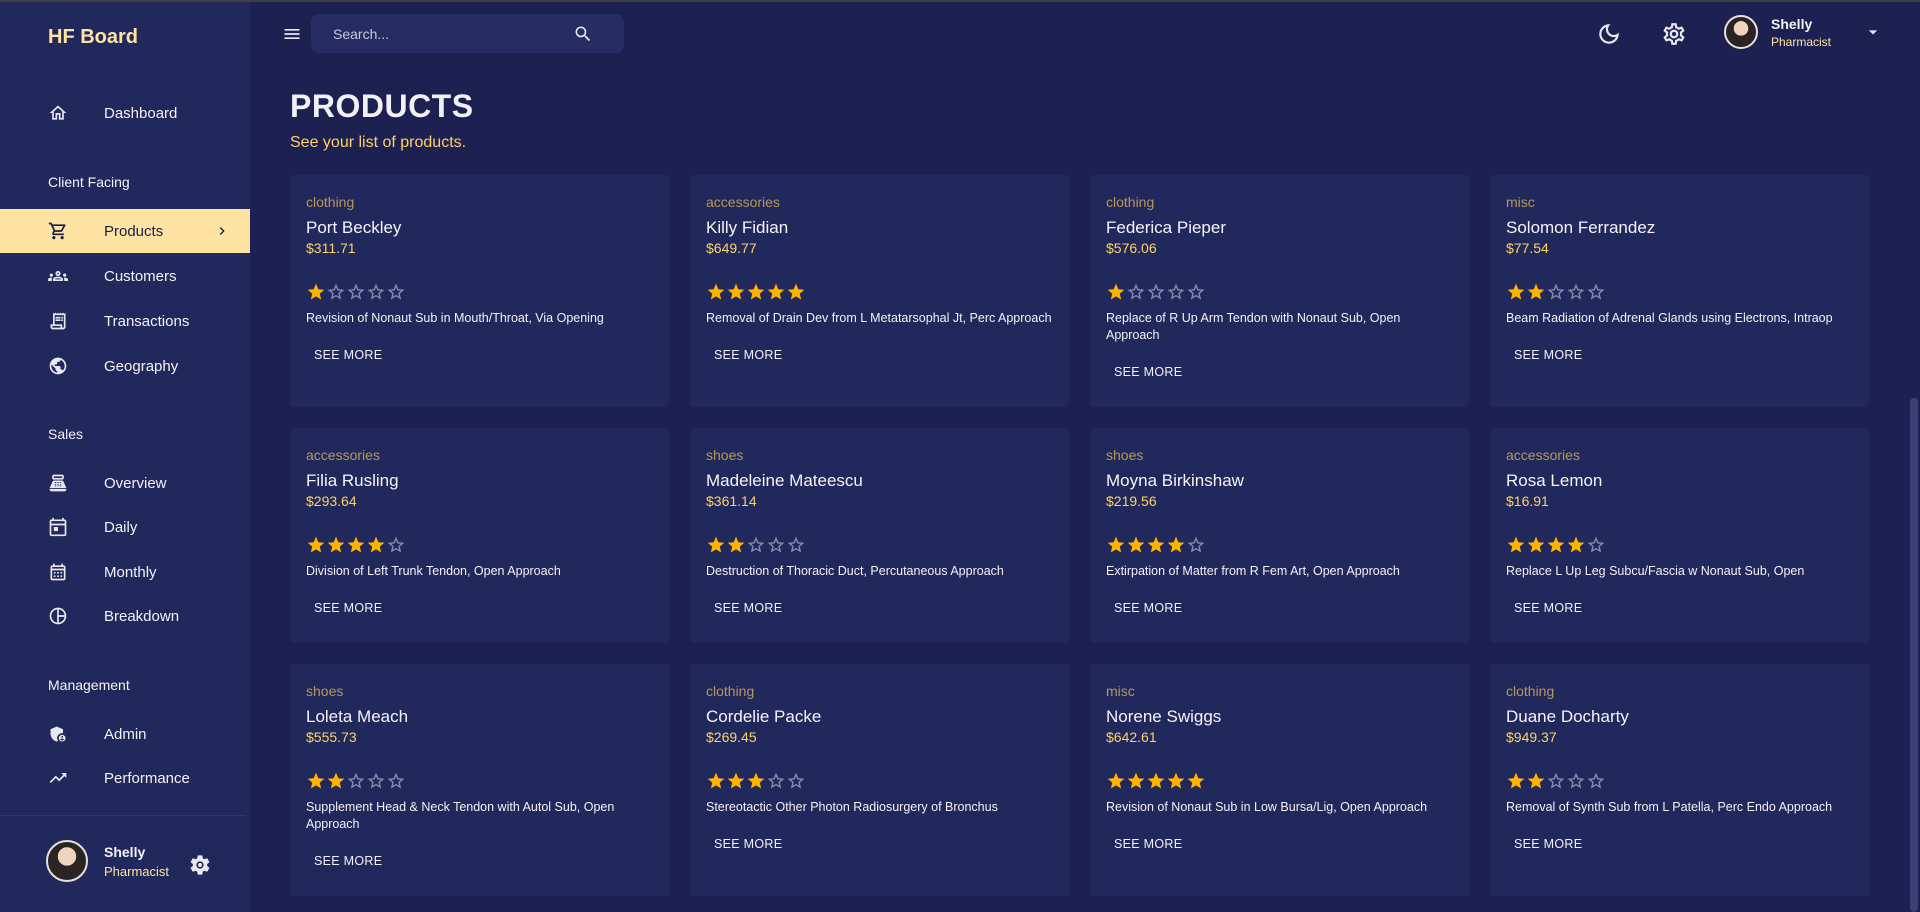 The height and width of the screenshot is (912, 1920). I want to click on sidebar-item-label: Geography, so click(141, 366).